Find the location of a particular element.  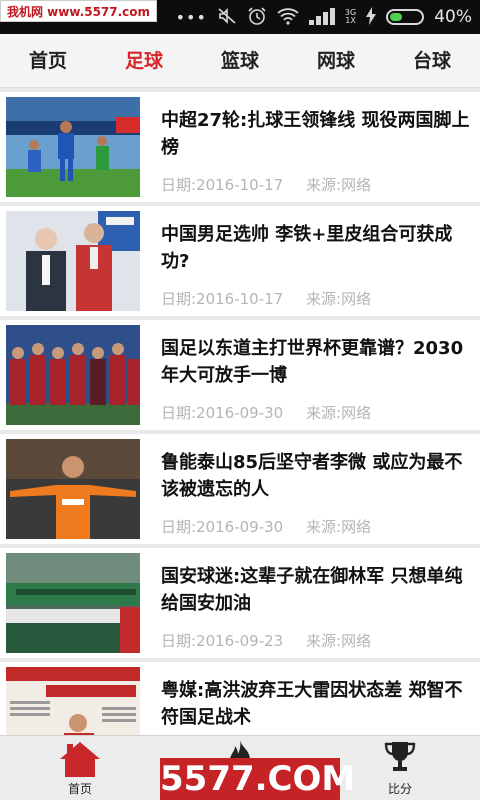

news-title: 中超27轮:扎球王领锋线 现役两国脚上榜 is located at coordinates (315, 134).